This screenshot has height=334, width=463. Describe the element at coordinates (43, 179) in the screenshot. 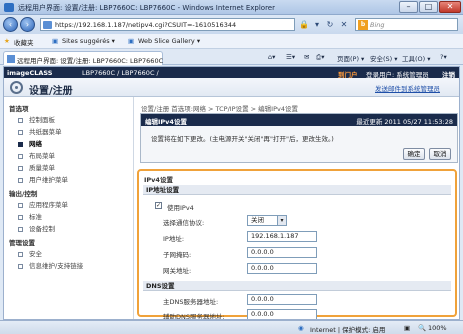

I see `sidebar-item-user-maintenance: 用户维护菜单` at that location.